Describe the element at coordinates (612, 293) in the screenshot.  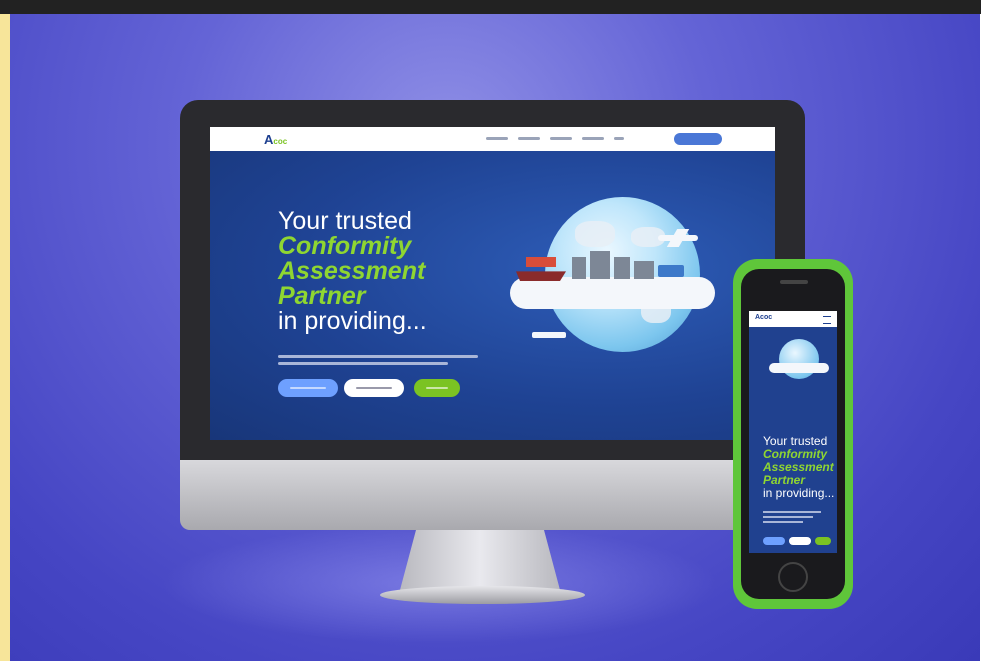
I see `cloud-band` at that location.